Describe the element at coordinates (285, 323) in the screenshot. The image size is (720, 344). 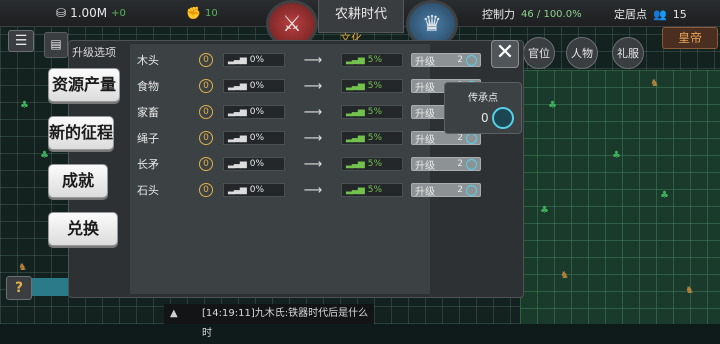
I see `chat-log-message: [14:19:11]九木氏:铁器时代后是什么时` at that location.